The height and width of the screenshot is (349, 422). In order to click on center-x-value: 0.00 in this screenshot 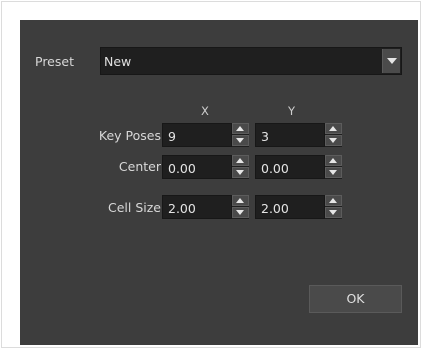, I will do `click(182, 168)`.